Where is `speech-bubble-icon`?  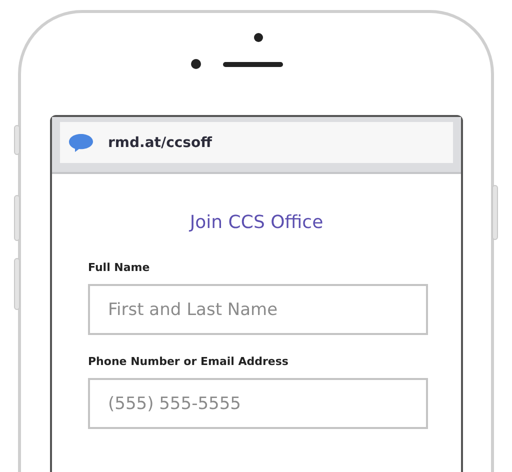 speech-bubble-icon is located at coordinates (81, 142).